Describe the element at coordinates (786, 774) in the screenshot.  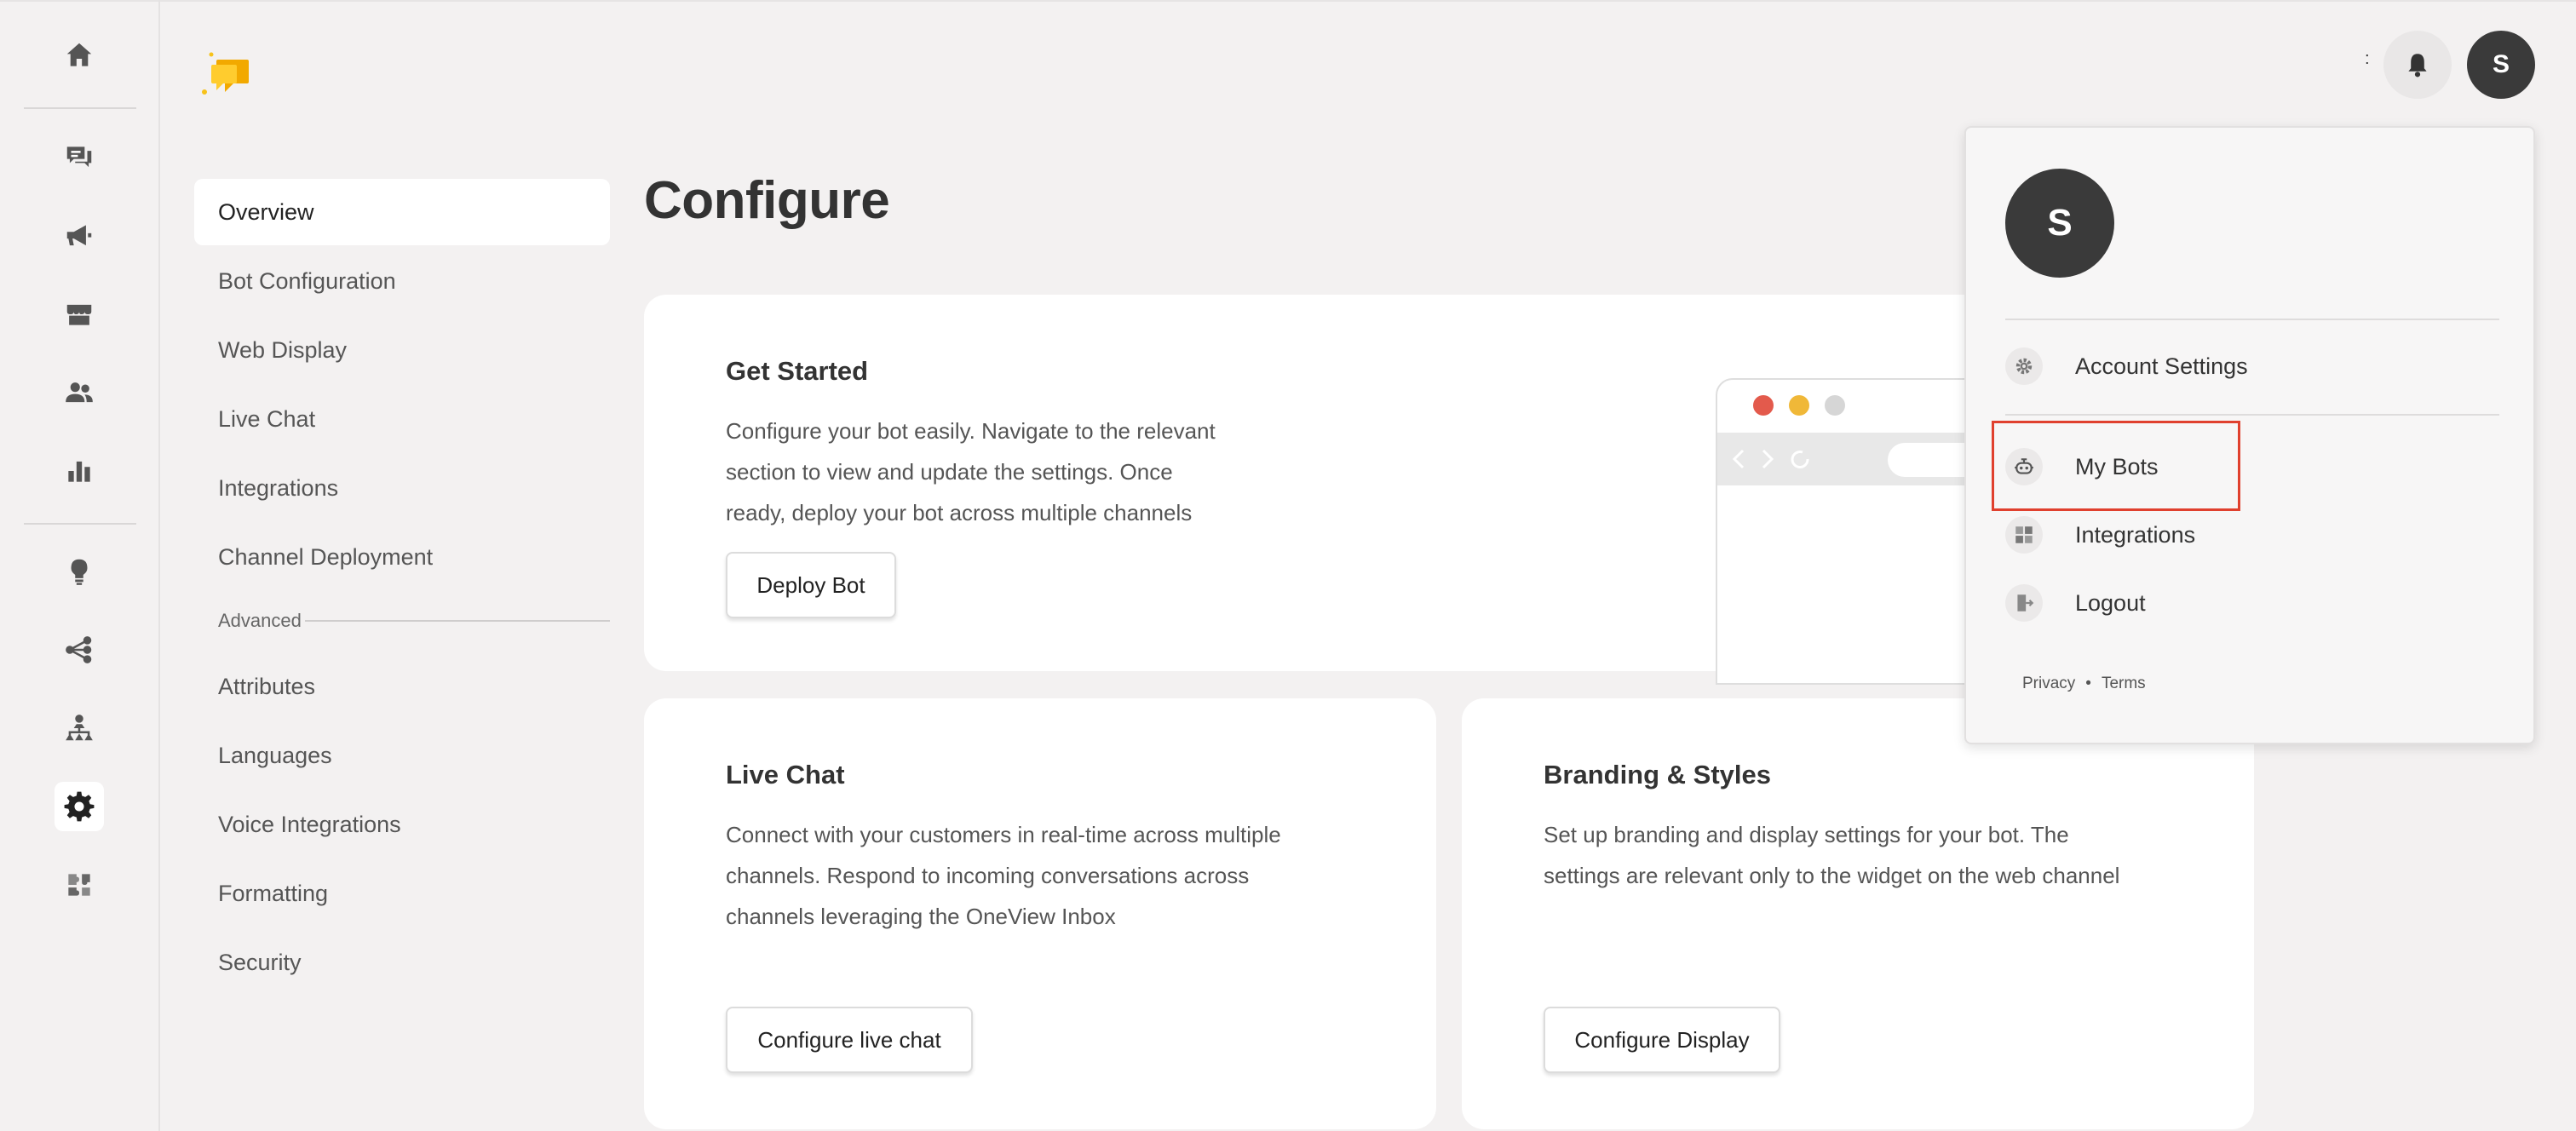
I see `card-title: Live Chat` at that location.